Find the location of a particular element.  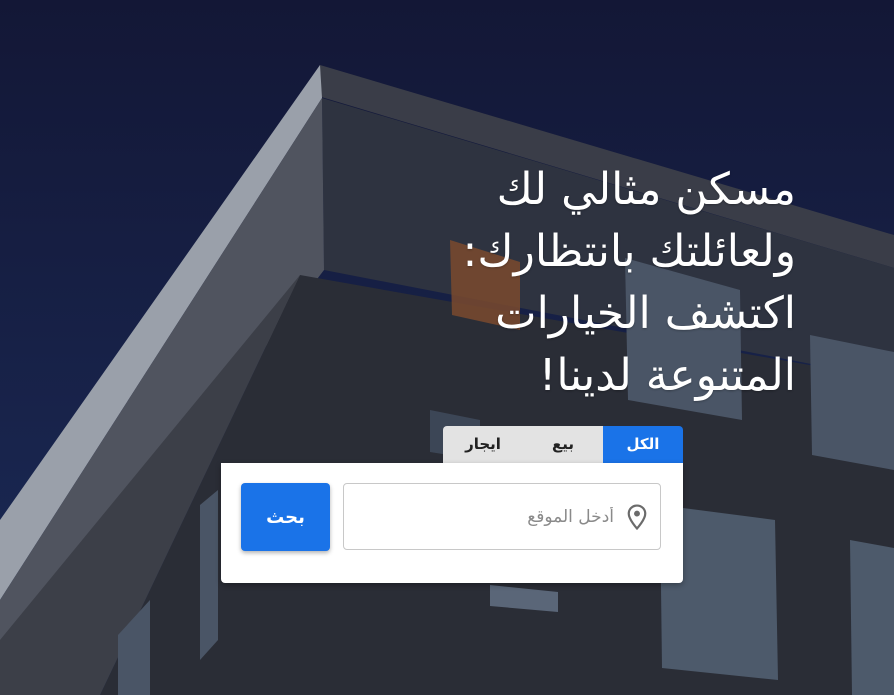

search-tabs: الكل بيع ايجار is located at coordinates (563, 444).